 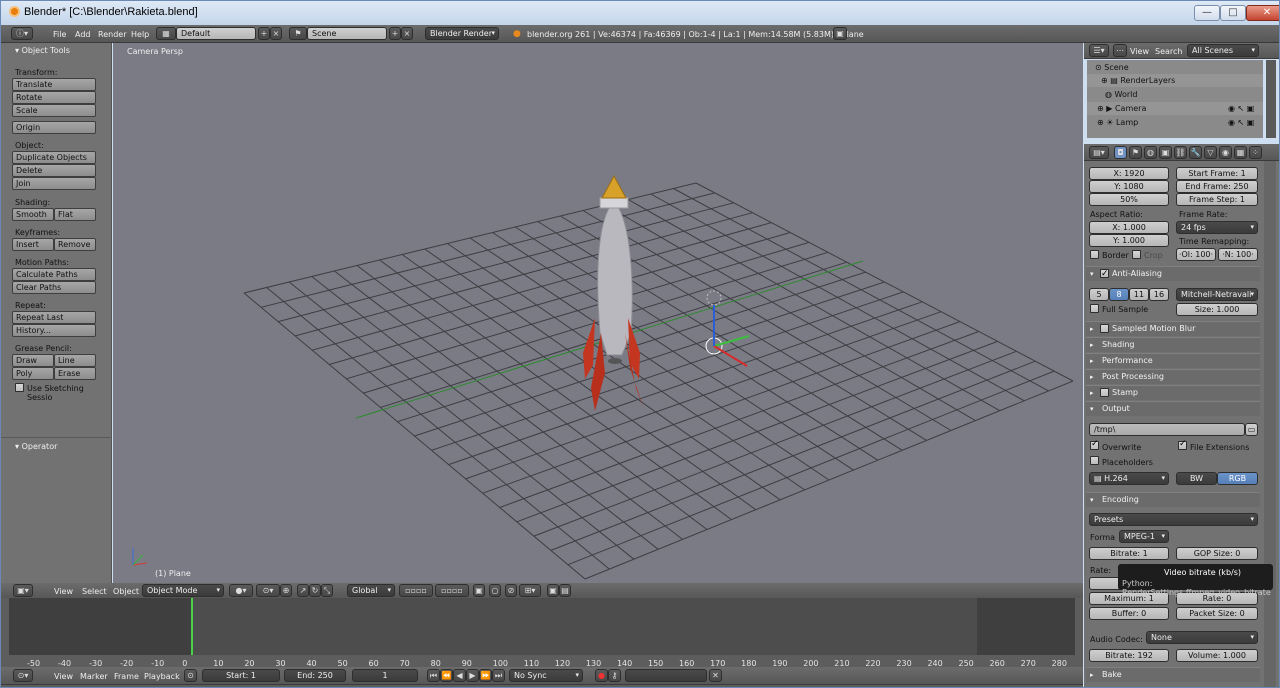 What do you see at coordinates (54, 183) in the screenshot?
I see `join-button: Join` at bounding box center [54, 183].